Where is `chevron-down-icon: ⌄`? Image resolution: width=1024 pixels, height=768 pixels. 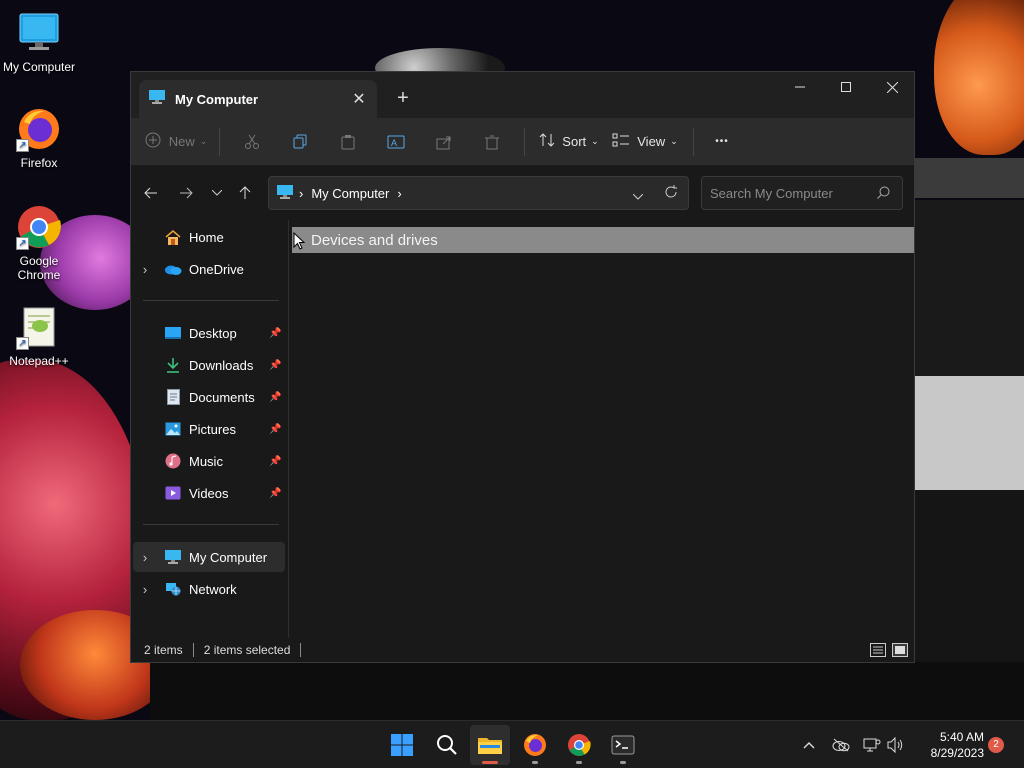
chevron-down-icon: ⌄ is located at coordinates (674, 141).